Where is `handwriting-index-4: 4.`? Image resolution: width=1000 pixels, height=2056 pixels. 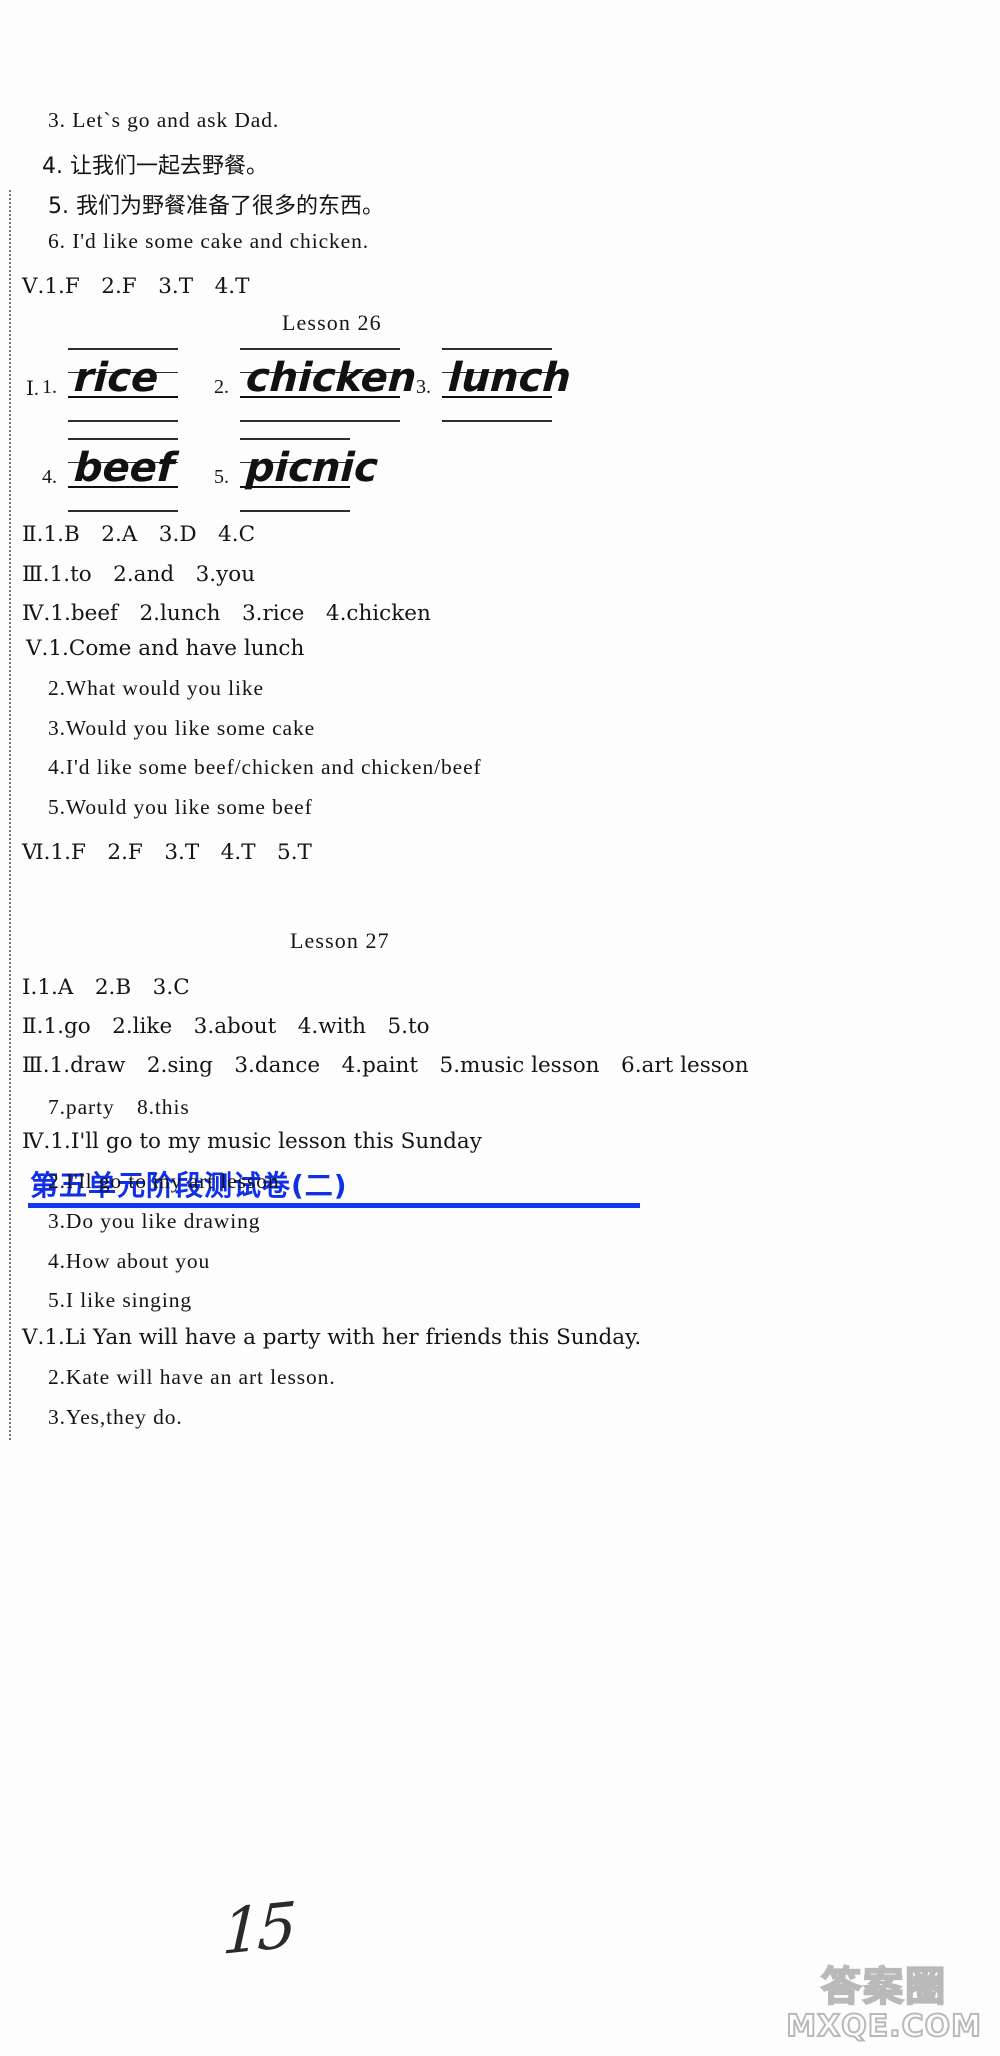
handwriting-index-4: 4. is located at coordinates (49, 477).